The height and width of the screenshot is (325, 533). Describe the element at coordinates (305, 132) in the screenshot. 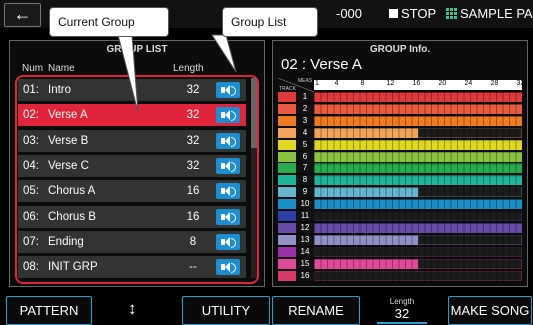

I see `track-number: 4` at that location.